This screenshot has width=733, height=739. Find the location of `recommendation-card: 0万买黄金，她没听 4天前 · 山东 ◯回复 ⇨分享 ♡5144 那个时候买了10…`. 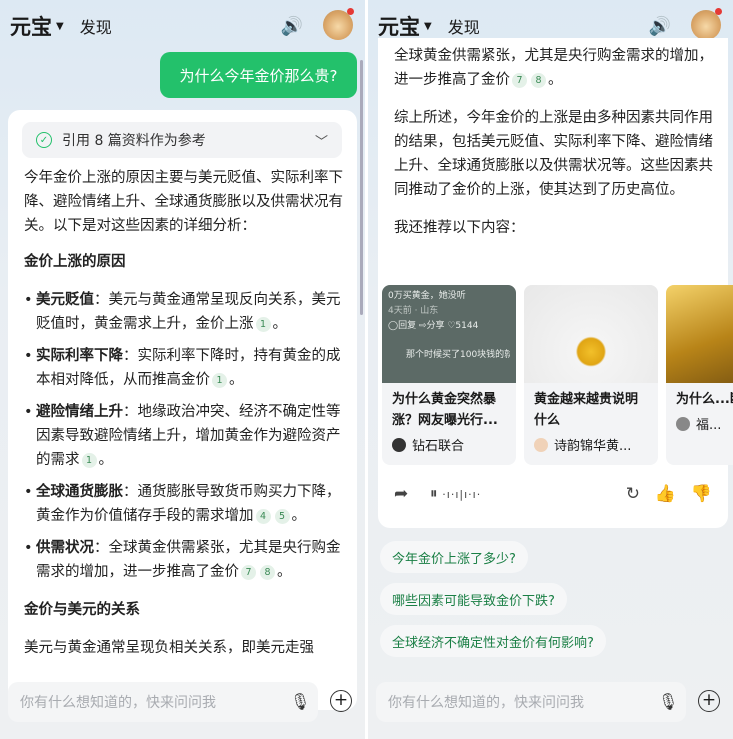

recommendation-card: 0万买黄金，她没听 4天前 · 山东 ◯回复 ⇨分享 ♡5144 那个时候买了10… is located at coordinates (449, 375).